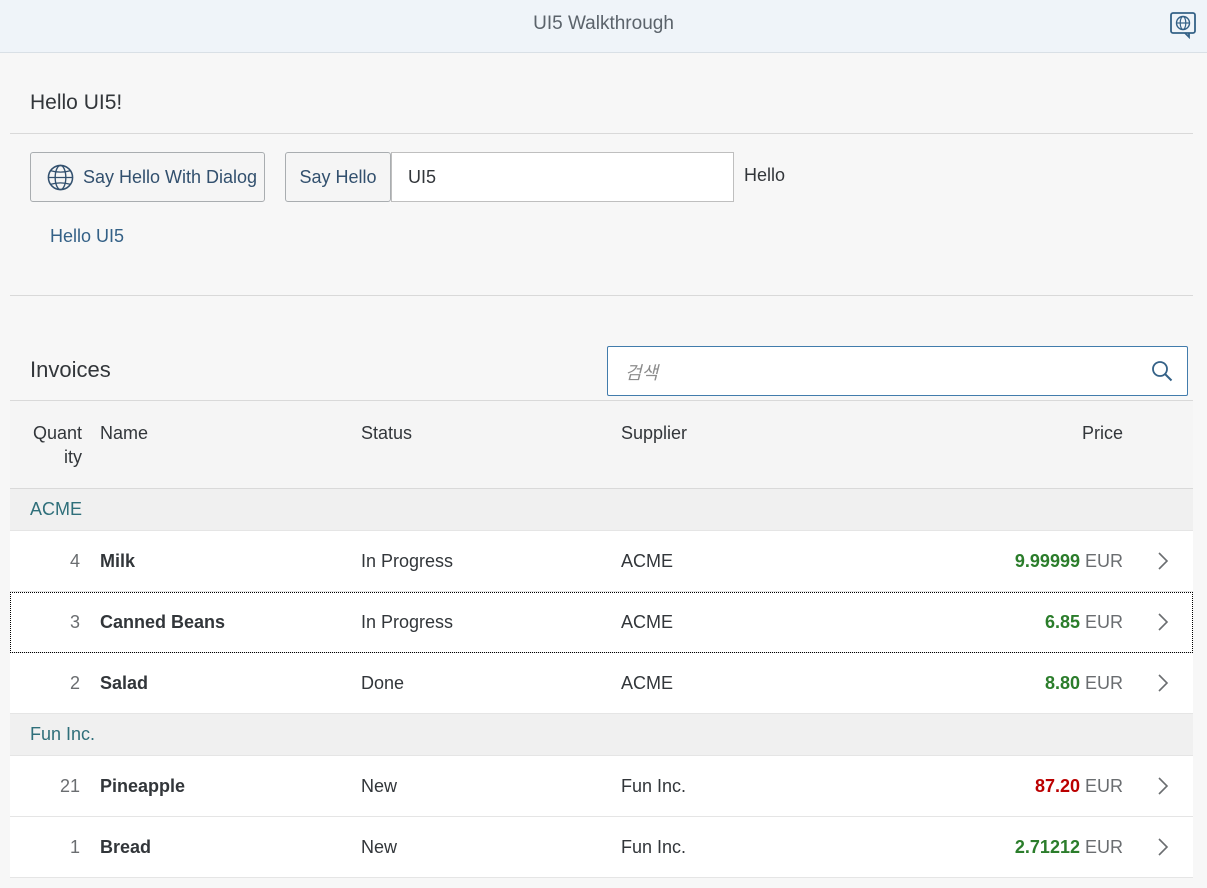 This screenshot has width=1207, height=888. I want to click on column-header-price: Price, so click(1102, 433).